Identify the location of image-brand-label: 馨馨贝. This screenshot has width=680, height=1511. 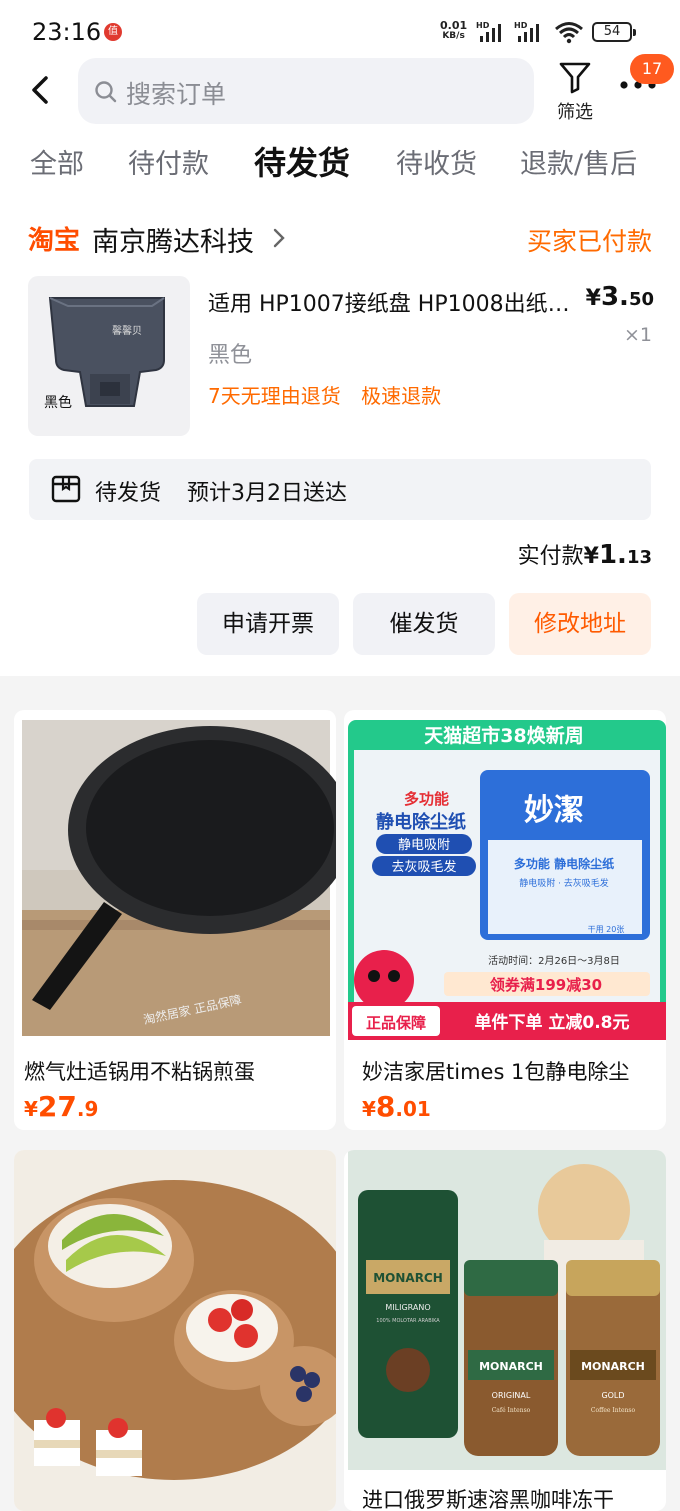
(127, 331).